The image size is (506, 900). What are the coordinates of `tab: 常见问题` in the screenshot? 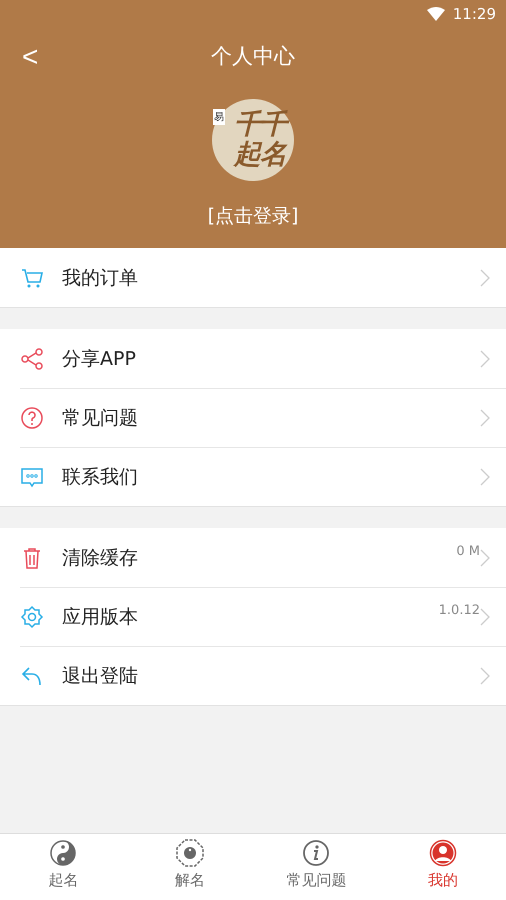 It's located at (316, 867).